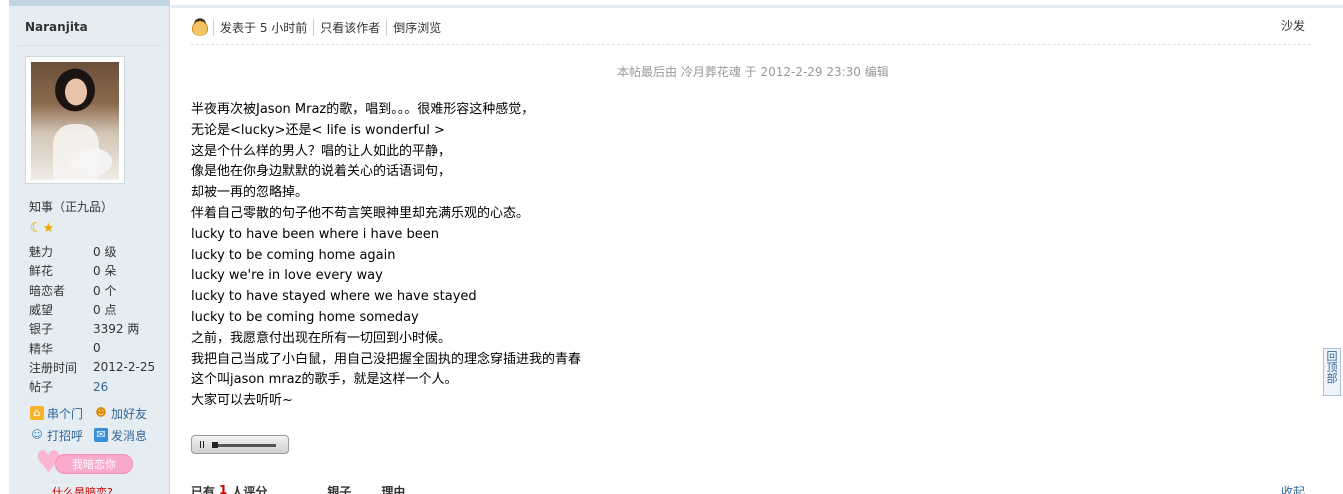 This screenshot has height=494, width=1343. I want to click on stat-label: 帖子, so click(41, 387).